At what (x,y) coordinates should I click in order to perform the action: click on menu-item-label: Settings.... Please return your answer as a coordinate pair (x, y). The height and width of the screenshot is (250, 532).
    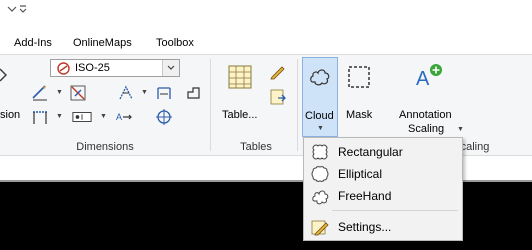
    Looking at the image, I should click on (365, 227).